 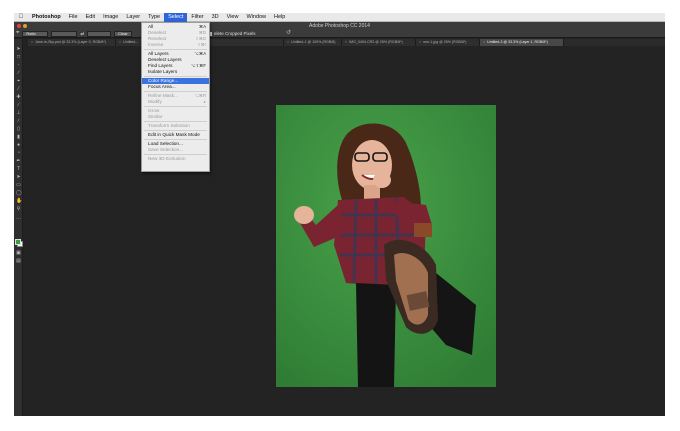 I want to click on ratio-dropdown: Ratio, so click(x=35, y=33).